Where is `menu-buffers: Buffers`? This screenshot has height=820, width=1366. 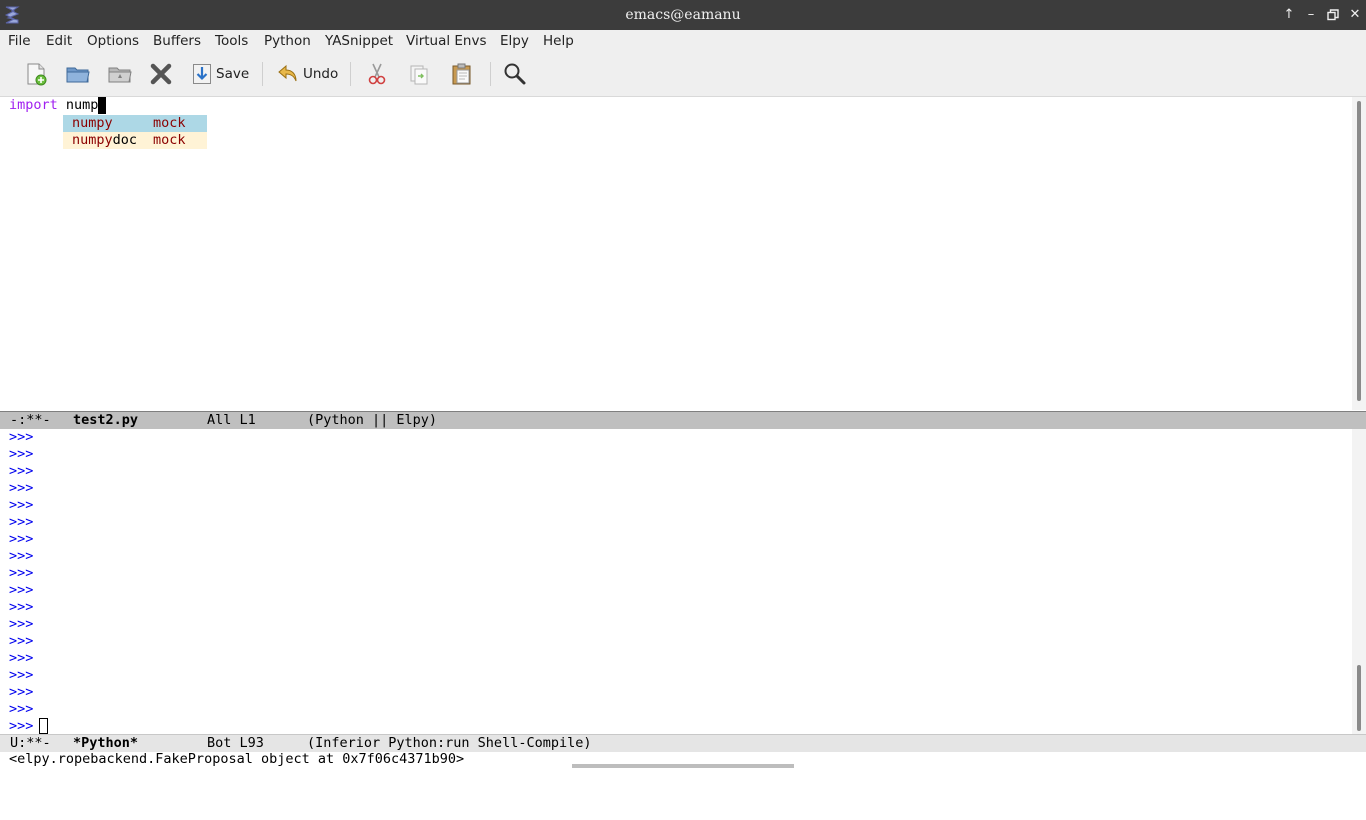 menu-buffers: Buffers is located at coordinates (177, 41).